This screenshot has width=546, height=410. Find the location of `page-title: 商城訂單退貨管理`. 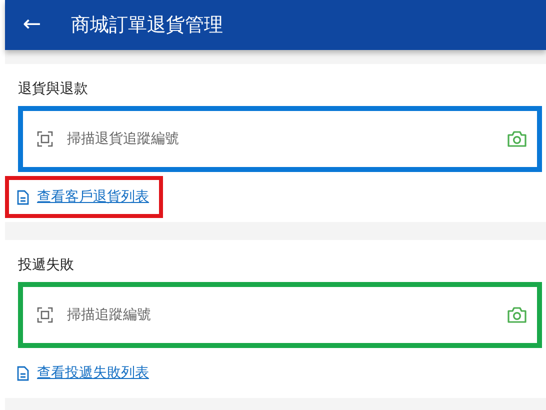

page-title: 商城訂單退貨管理 is located at coordinates (147, 25).